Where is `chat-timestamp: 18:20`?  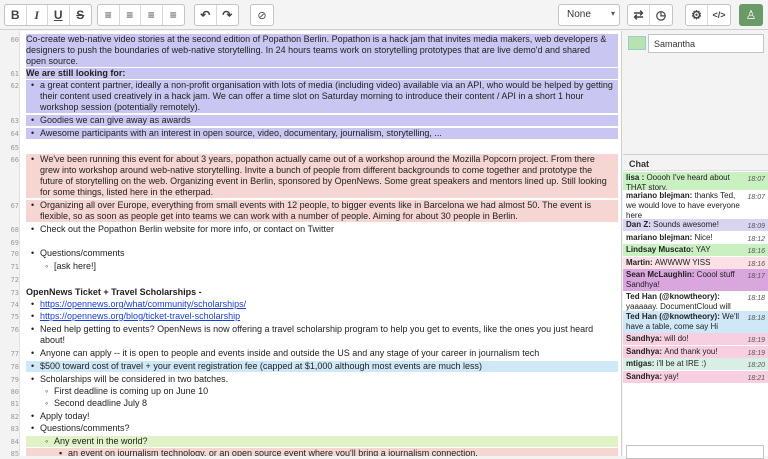
chat-timestamp: 18:20 is located at coordinates (756, 365).